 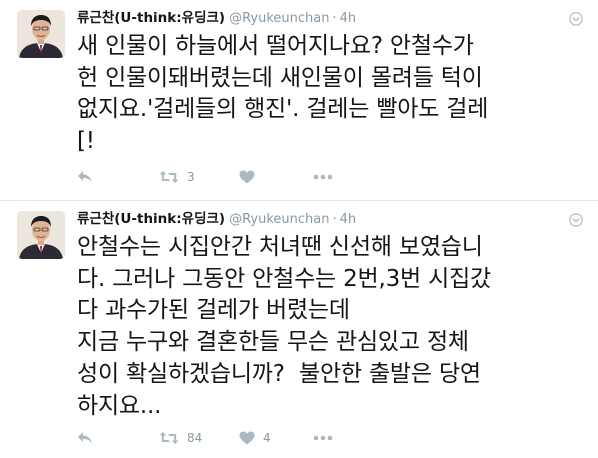 I want to click on tweet-actions: 3, so click(x=210, y=177).